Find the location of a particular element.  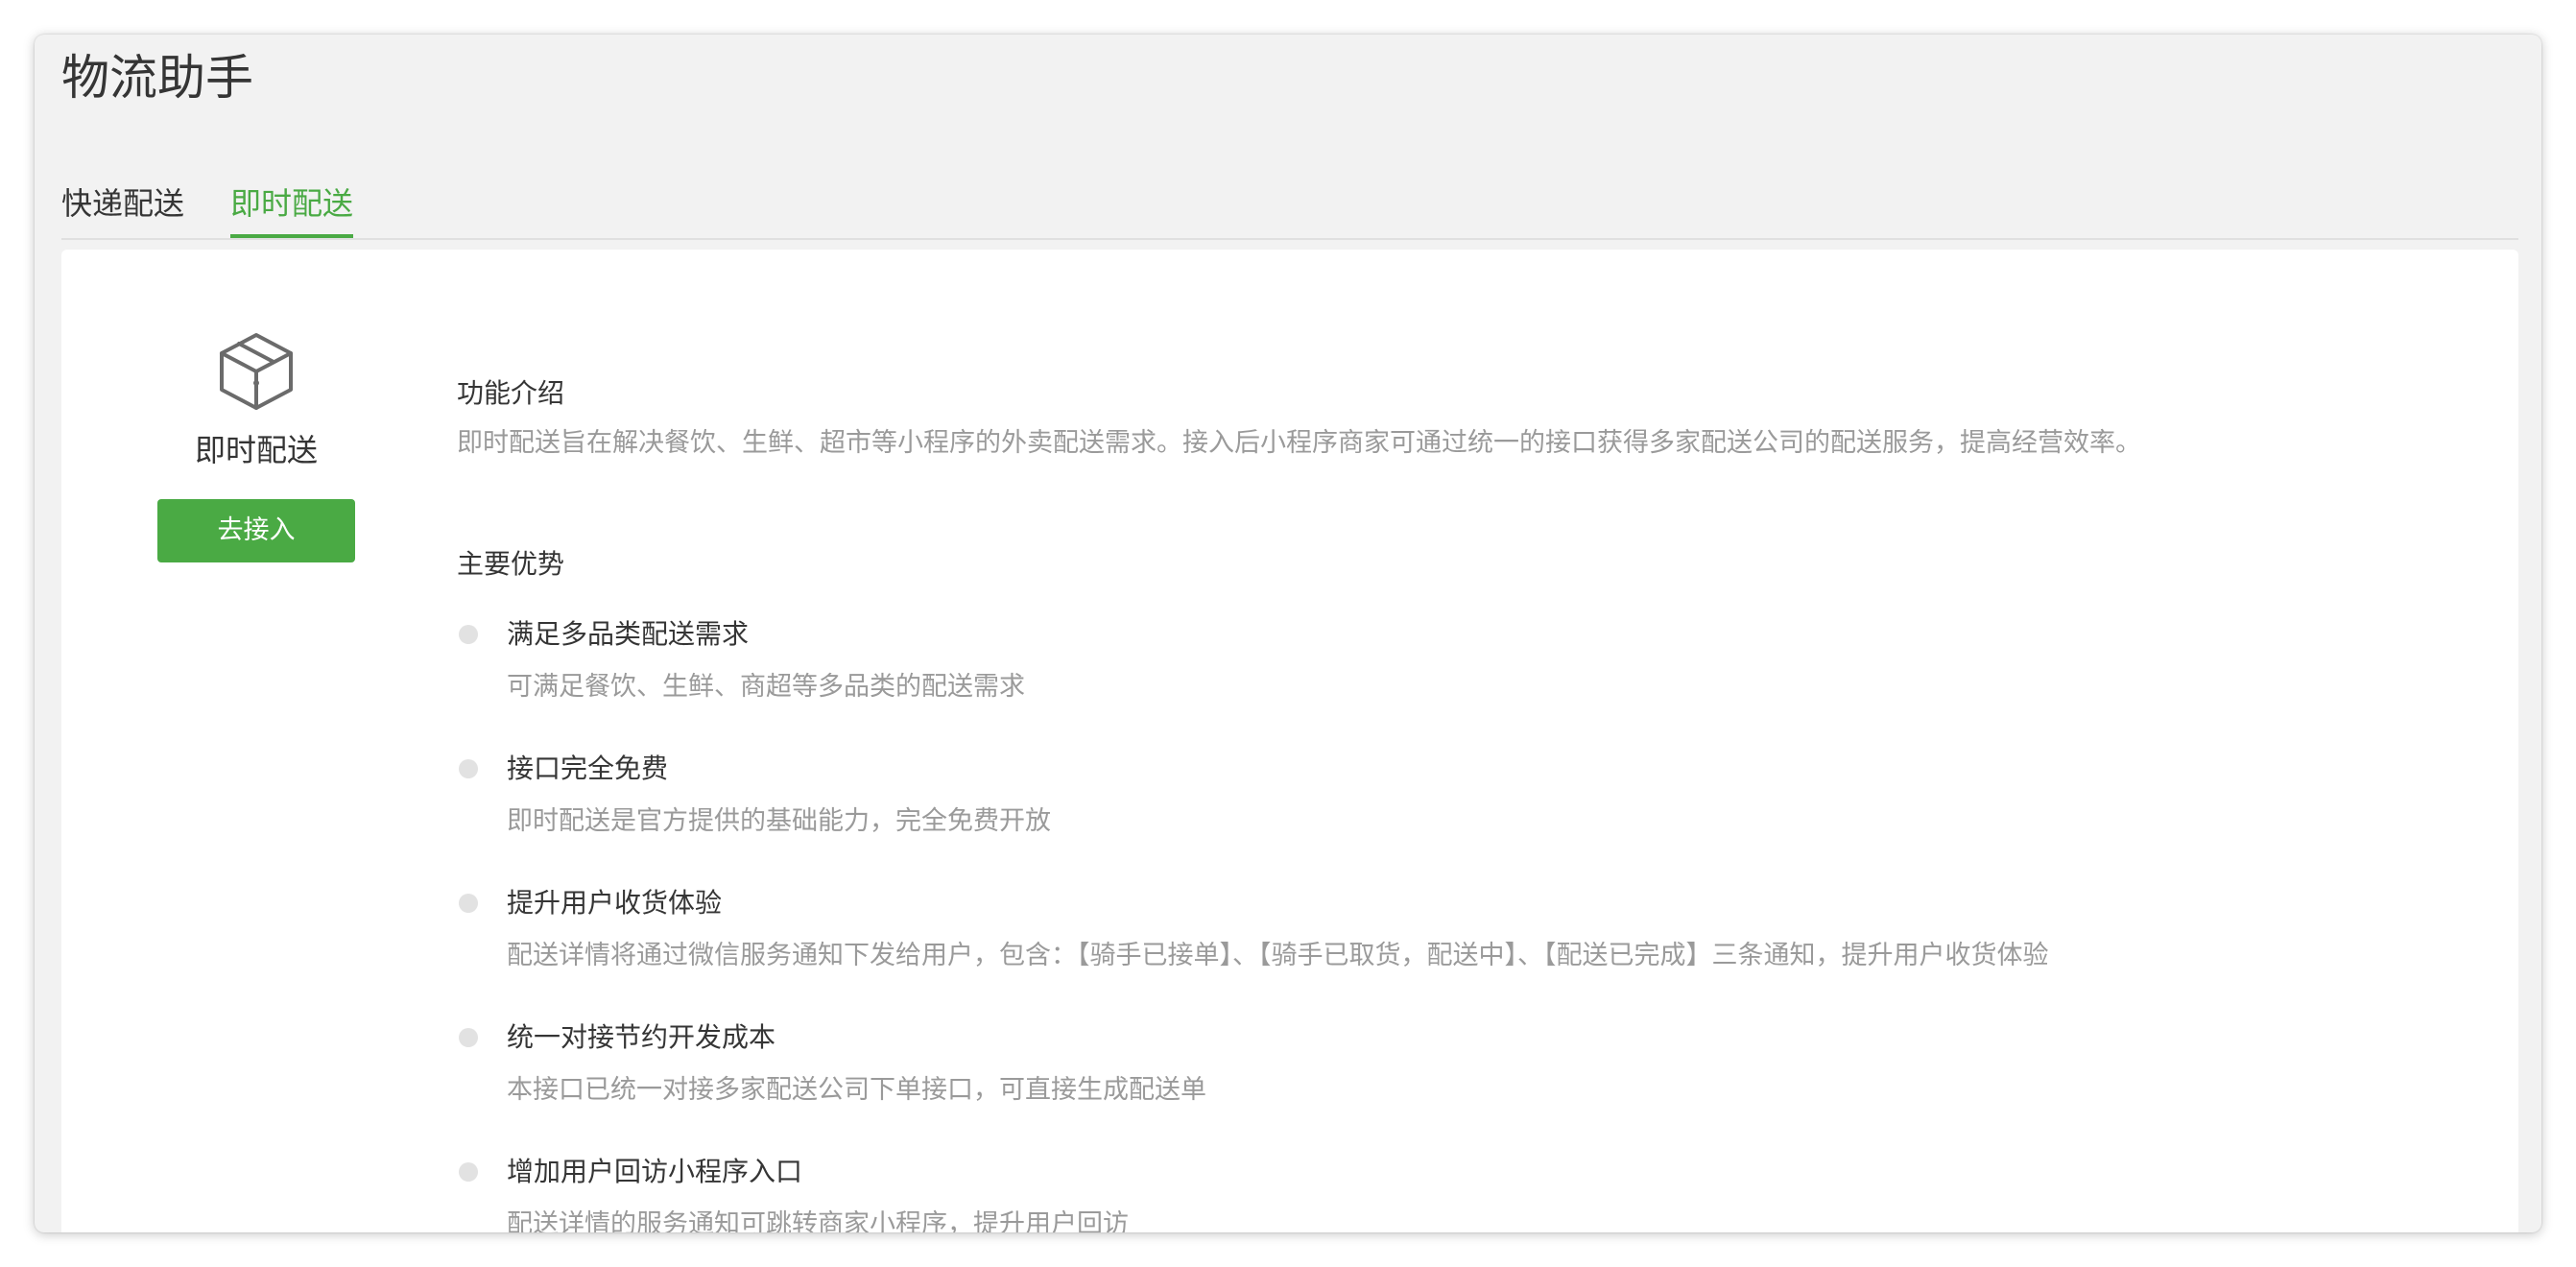

advantage-desc: 即时配送是官方提供的基础能力，完全免费开放 is located at coordinates (779, 821).